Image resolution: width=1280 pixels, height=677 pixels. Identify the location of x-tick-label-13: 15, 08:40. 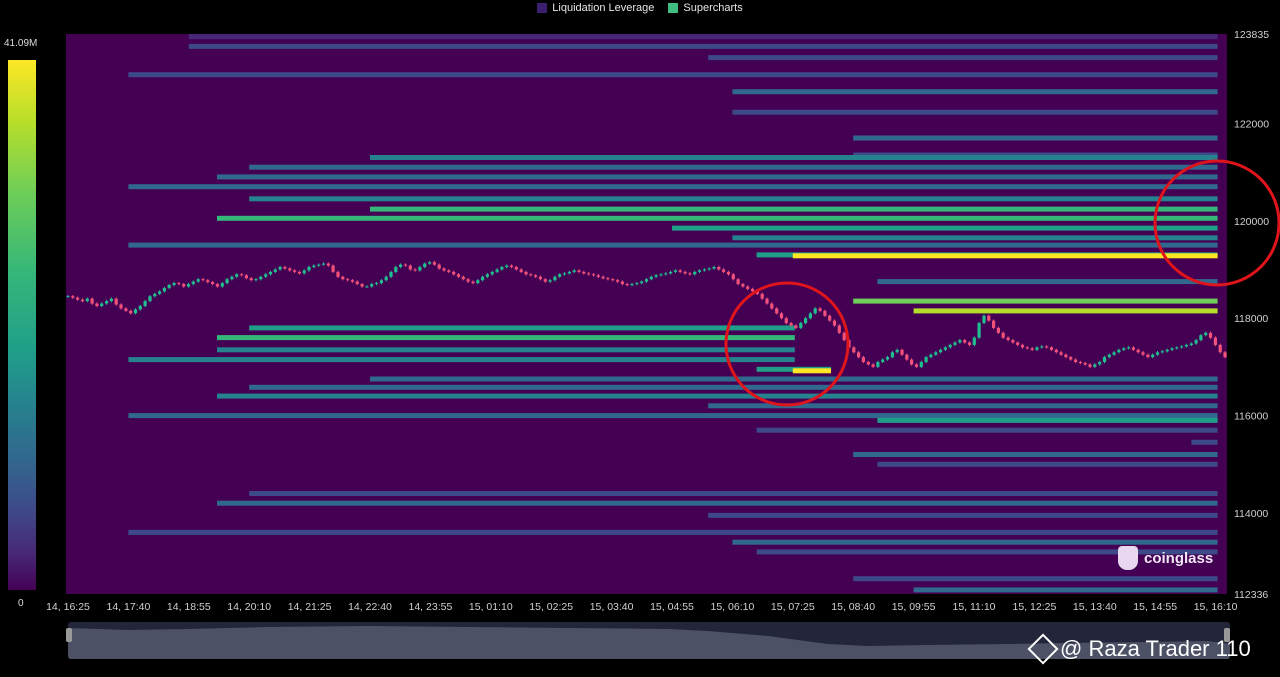
(853, 607).